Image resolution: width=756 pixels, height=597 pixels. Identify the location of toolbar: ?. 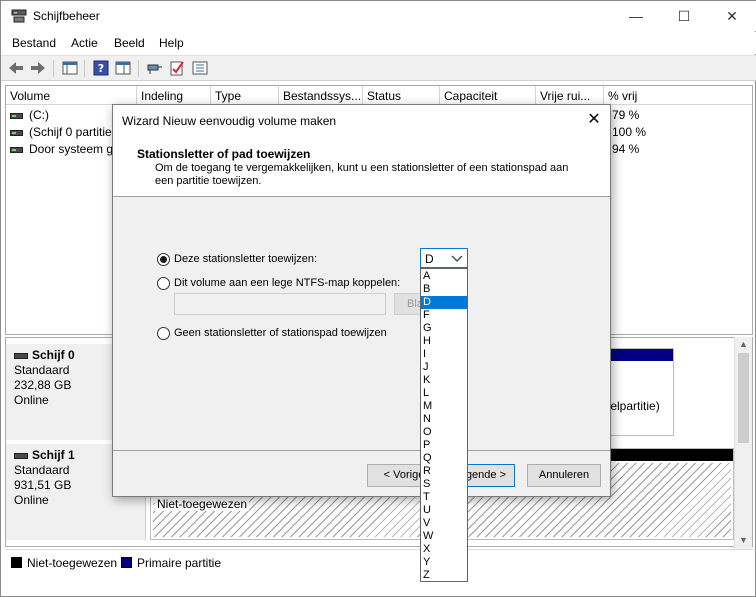
(378, 68).